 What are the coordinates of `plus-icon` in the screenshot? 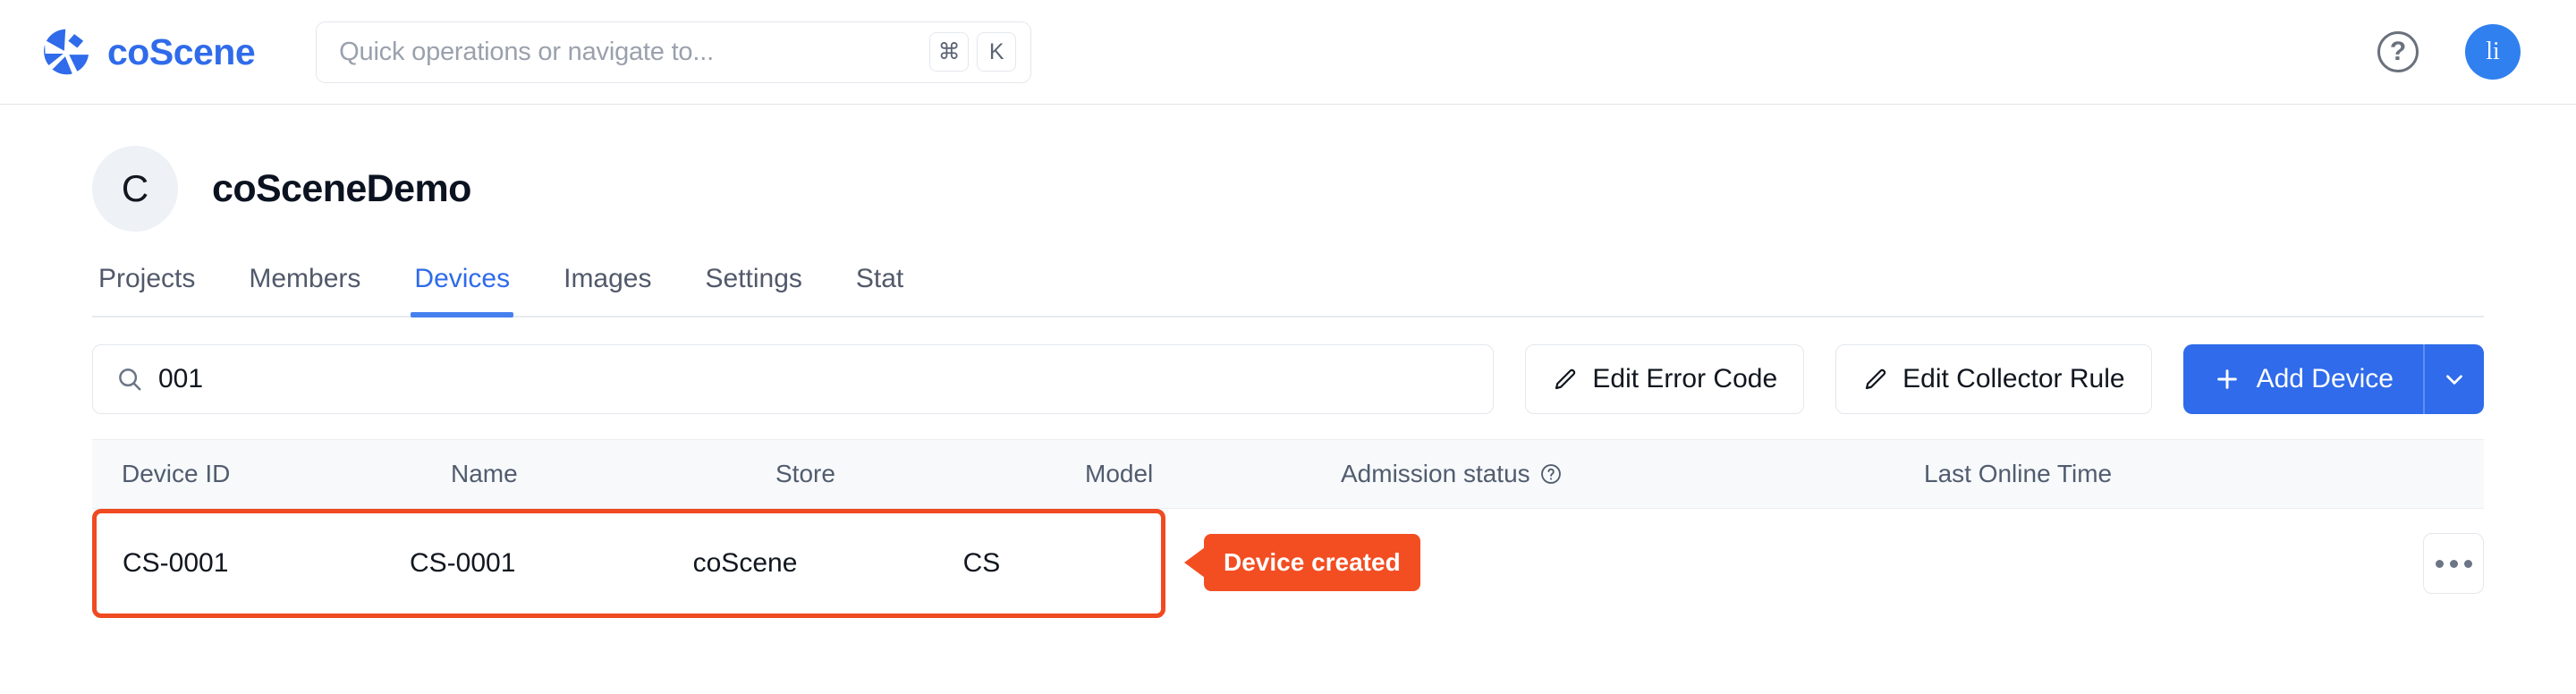 It's located at (2226, 379).